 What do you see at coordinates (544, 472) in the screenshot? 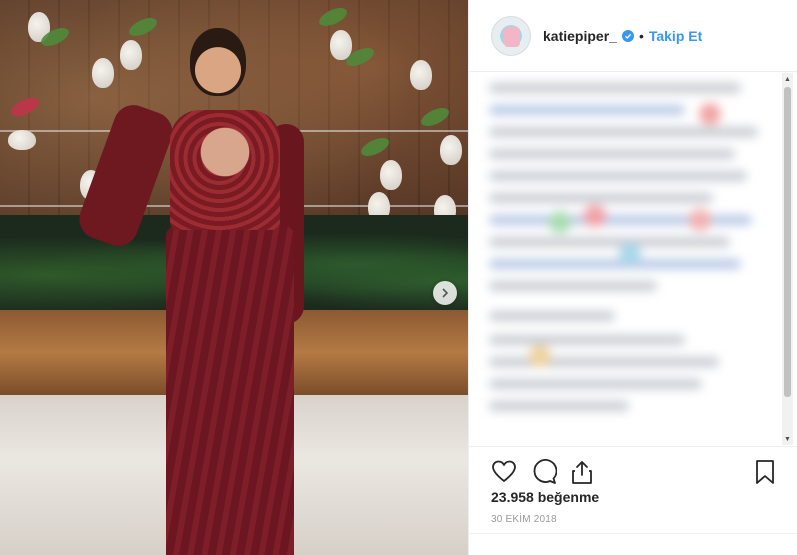
I see `comment-icon` at bounding box center [544, 472].